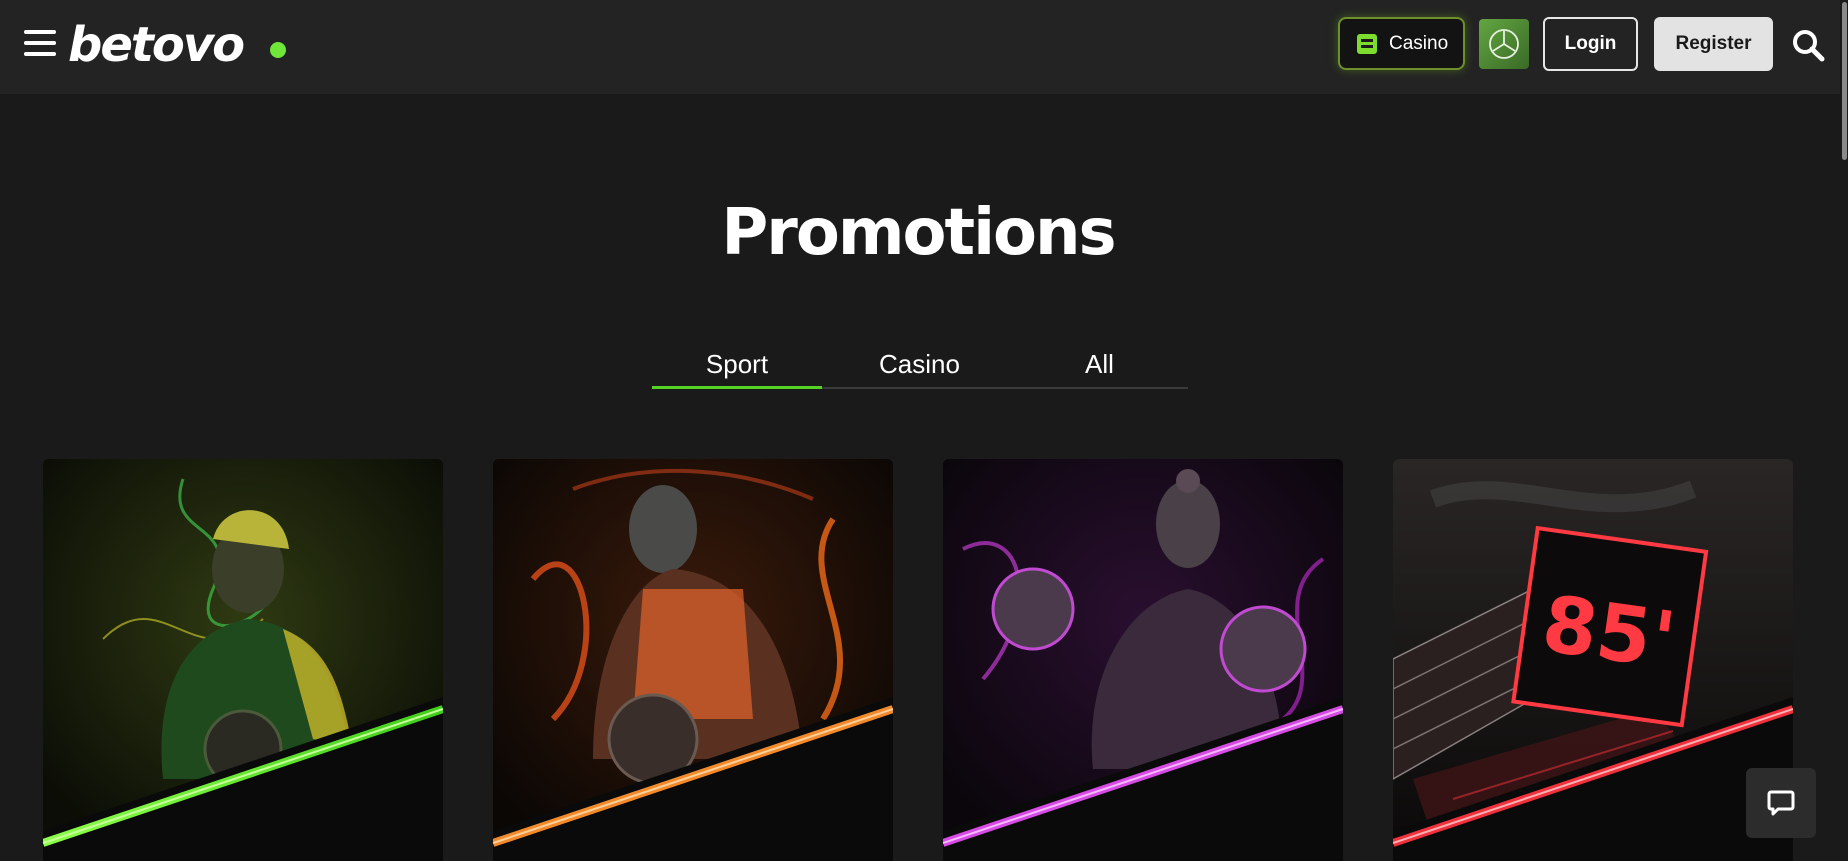 This screenshot has height=861, width=1848. I want to click on mercedes-icon, so click(1504, 44).